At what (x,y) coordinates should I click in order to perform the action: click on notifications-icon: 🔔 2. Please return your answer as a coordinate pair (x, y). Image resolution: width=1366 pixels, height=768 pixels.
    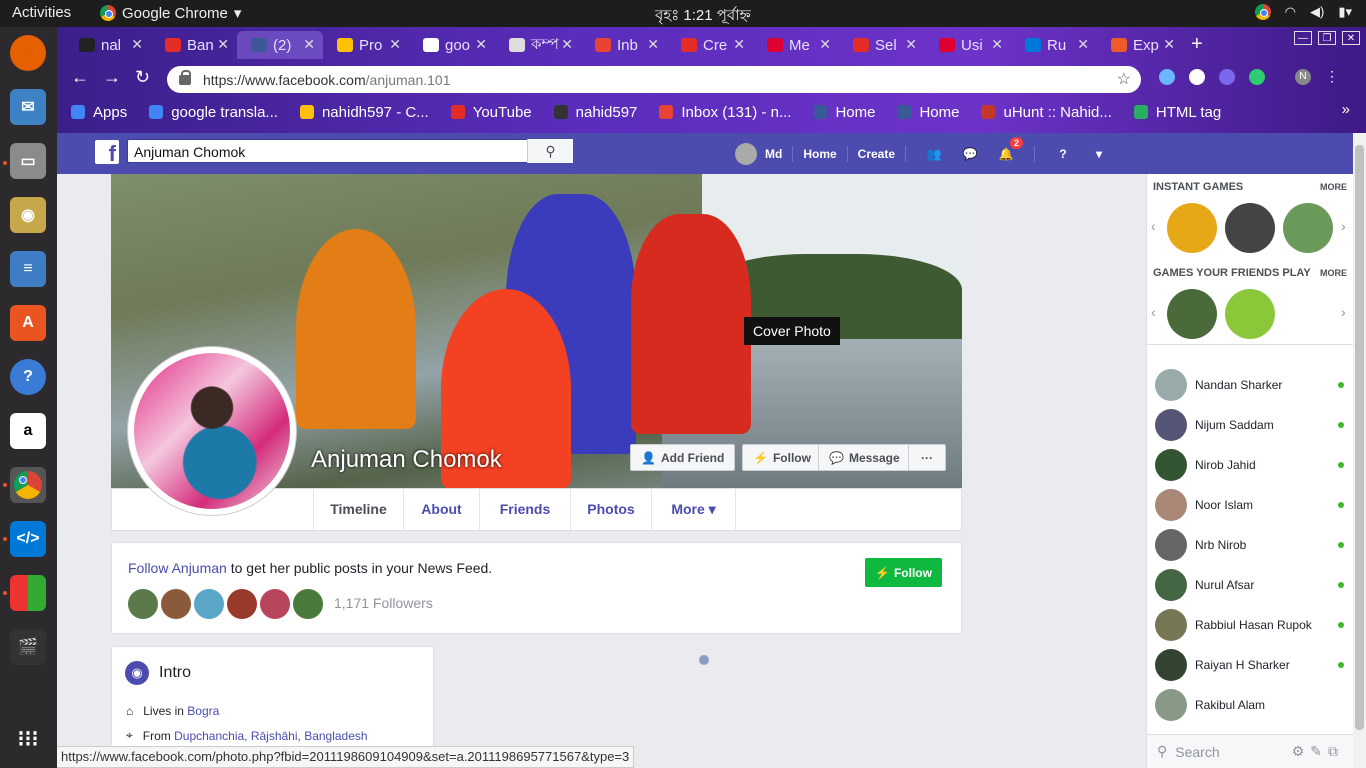
    Looking at the image, I should click on (1009, 150).